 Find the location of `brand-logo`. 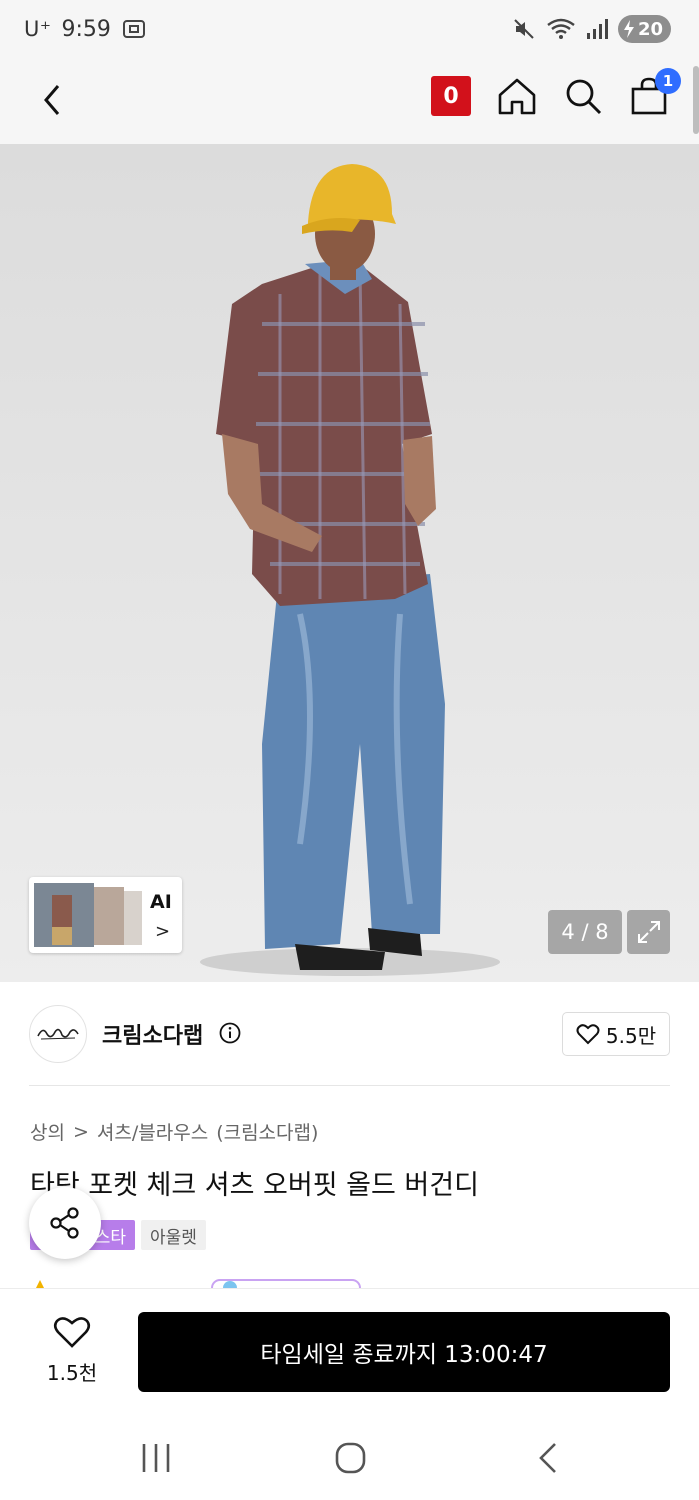

brand-logo is located at coordinates (58, 1034).